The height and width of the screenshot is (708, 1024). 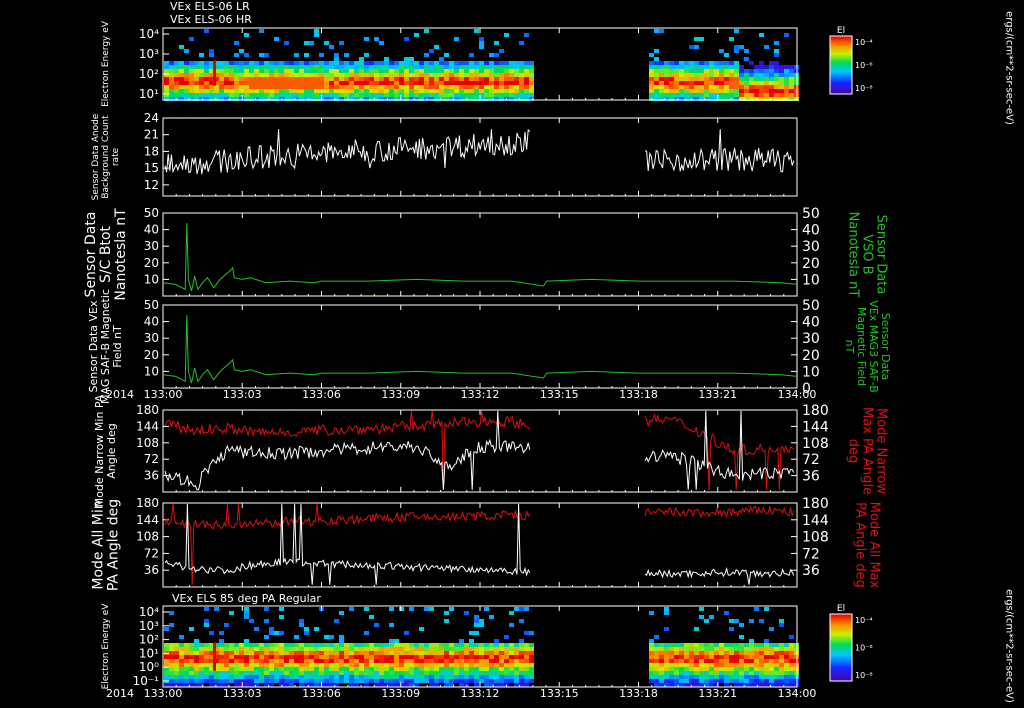 What do you see at coordinates (147, 520) in the screenshot?
I see `y-tick-label-5: 144` at bounding box center [147, 520].